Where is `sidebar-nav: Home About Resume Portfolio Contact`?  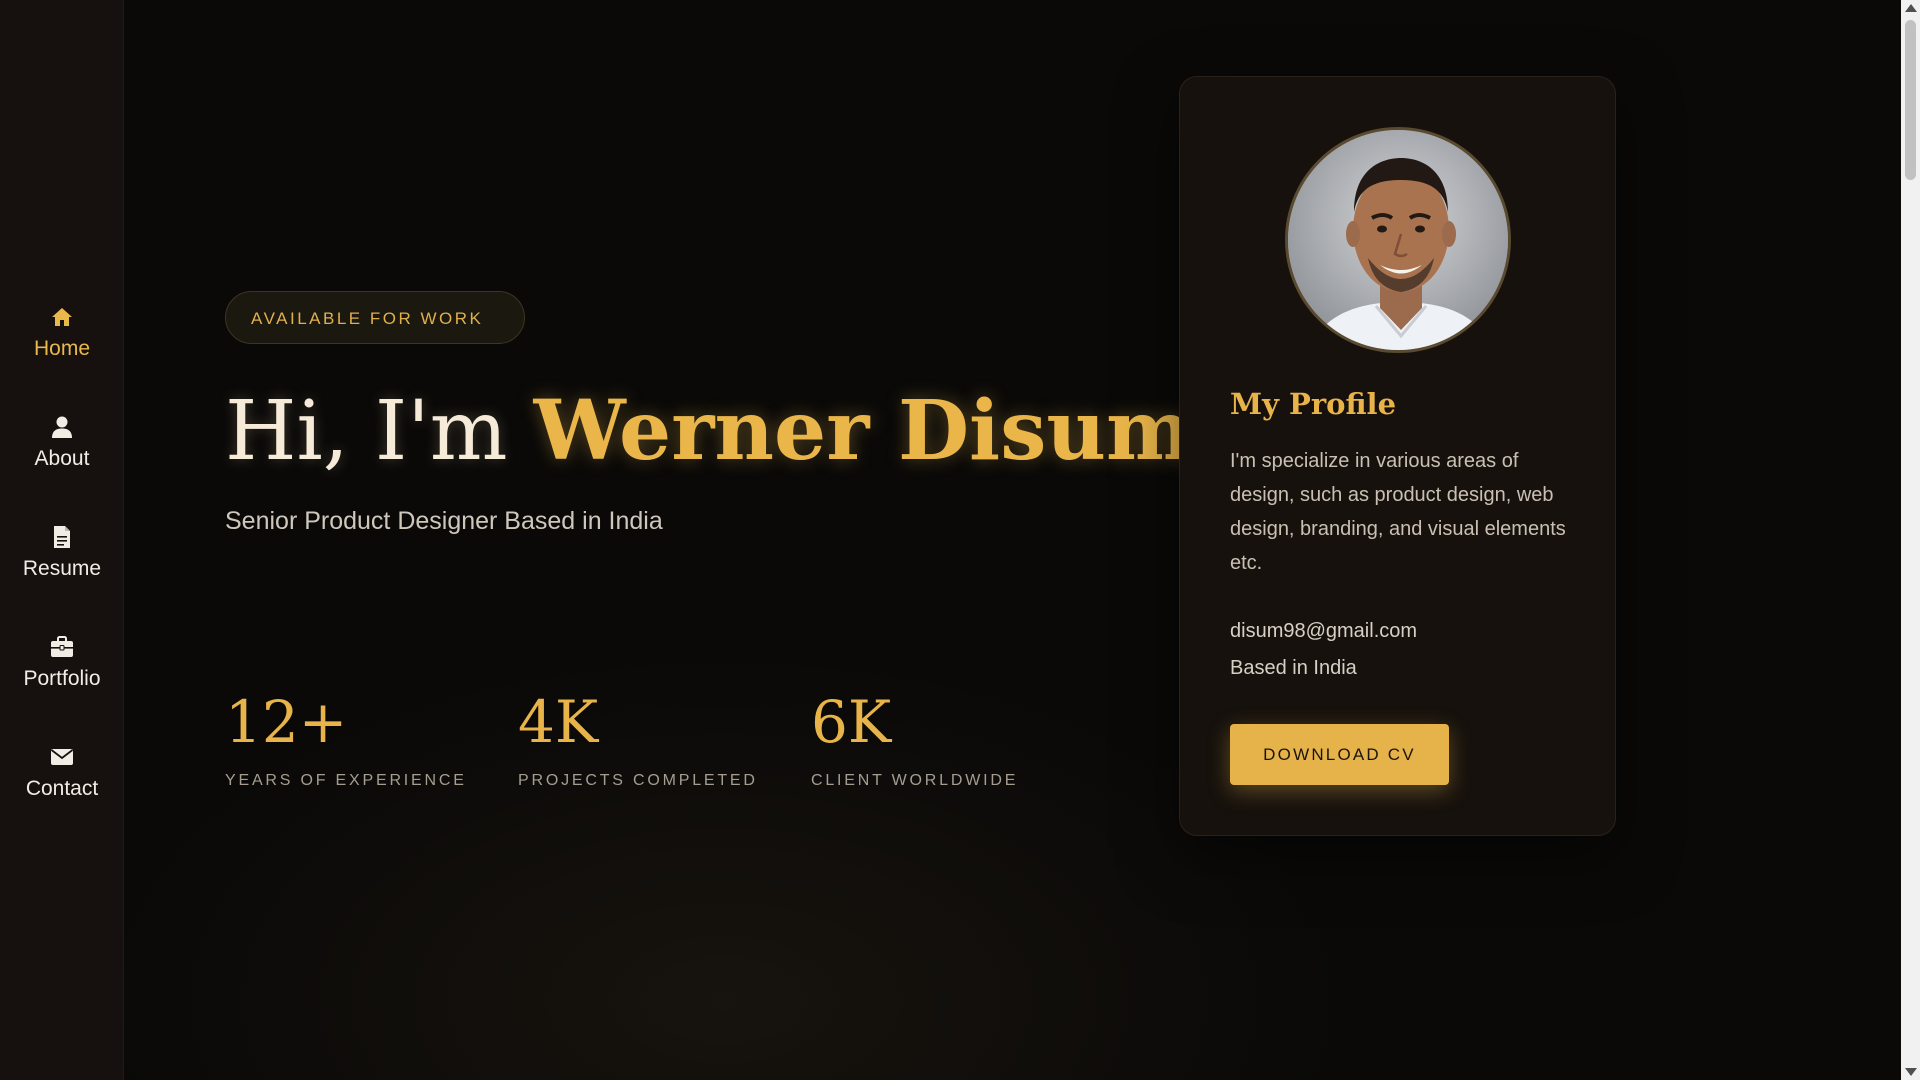 sidebar-nav: Home About Resume Portfolio Contact is located at coordinates (62, 553).